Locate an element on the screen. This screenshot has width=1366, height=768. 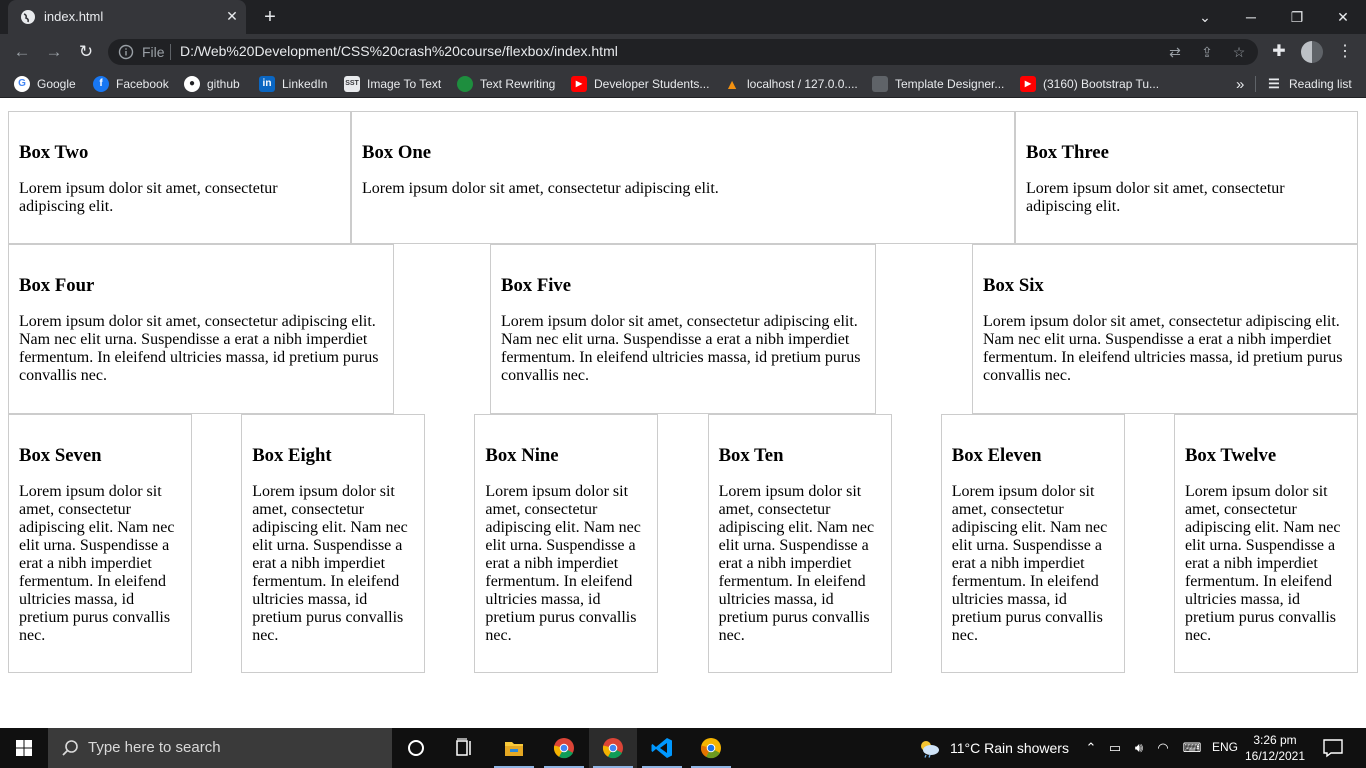
box-title: Box Two is located at coordinates (54, 152).